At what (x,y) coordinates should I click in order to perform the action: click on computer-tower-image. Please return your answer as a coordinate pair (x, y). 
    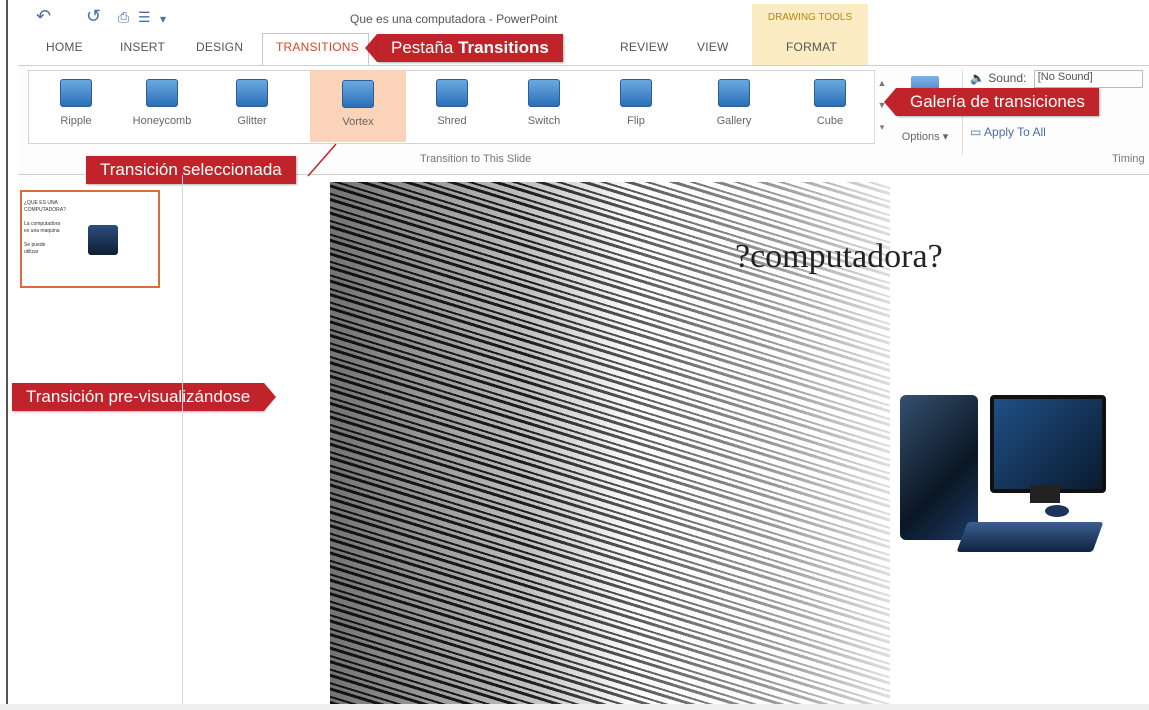
    Looking at the image, I should click on (939, 467).